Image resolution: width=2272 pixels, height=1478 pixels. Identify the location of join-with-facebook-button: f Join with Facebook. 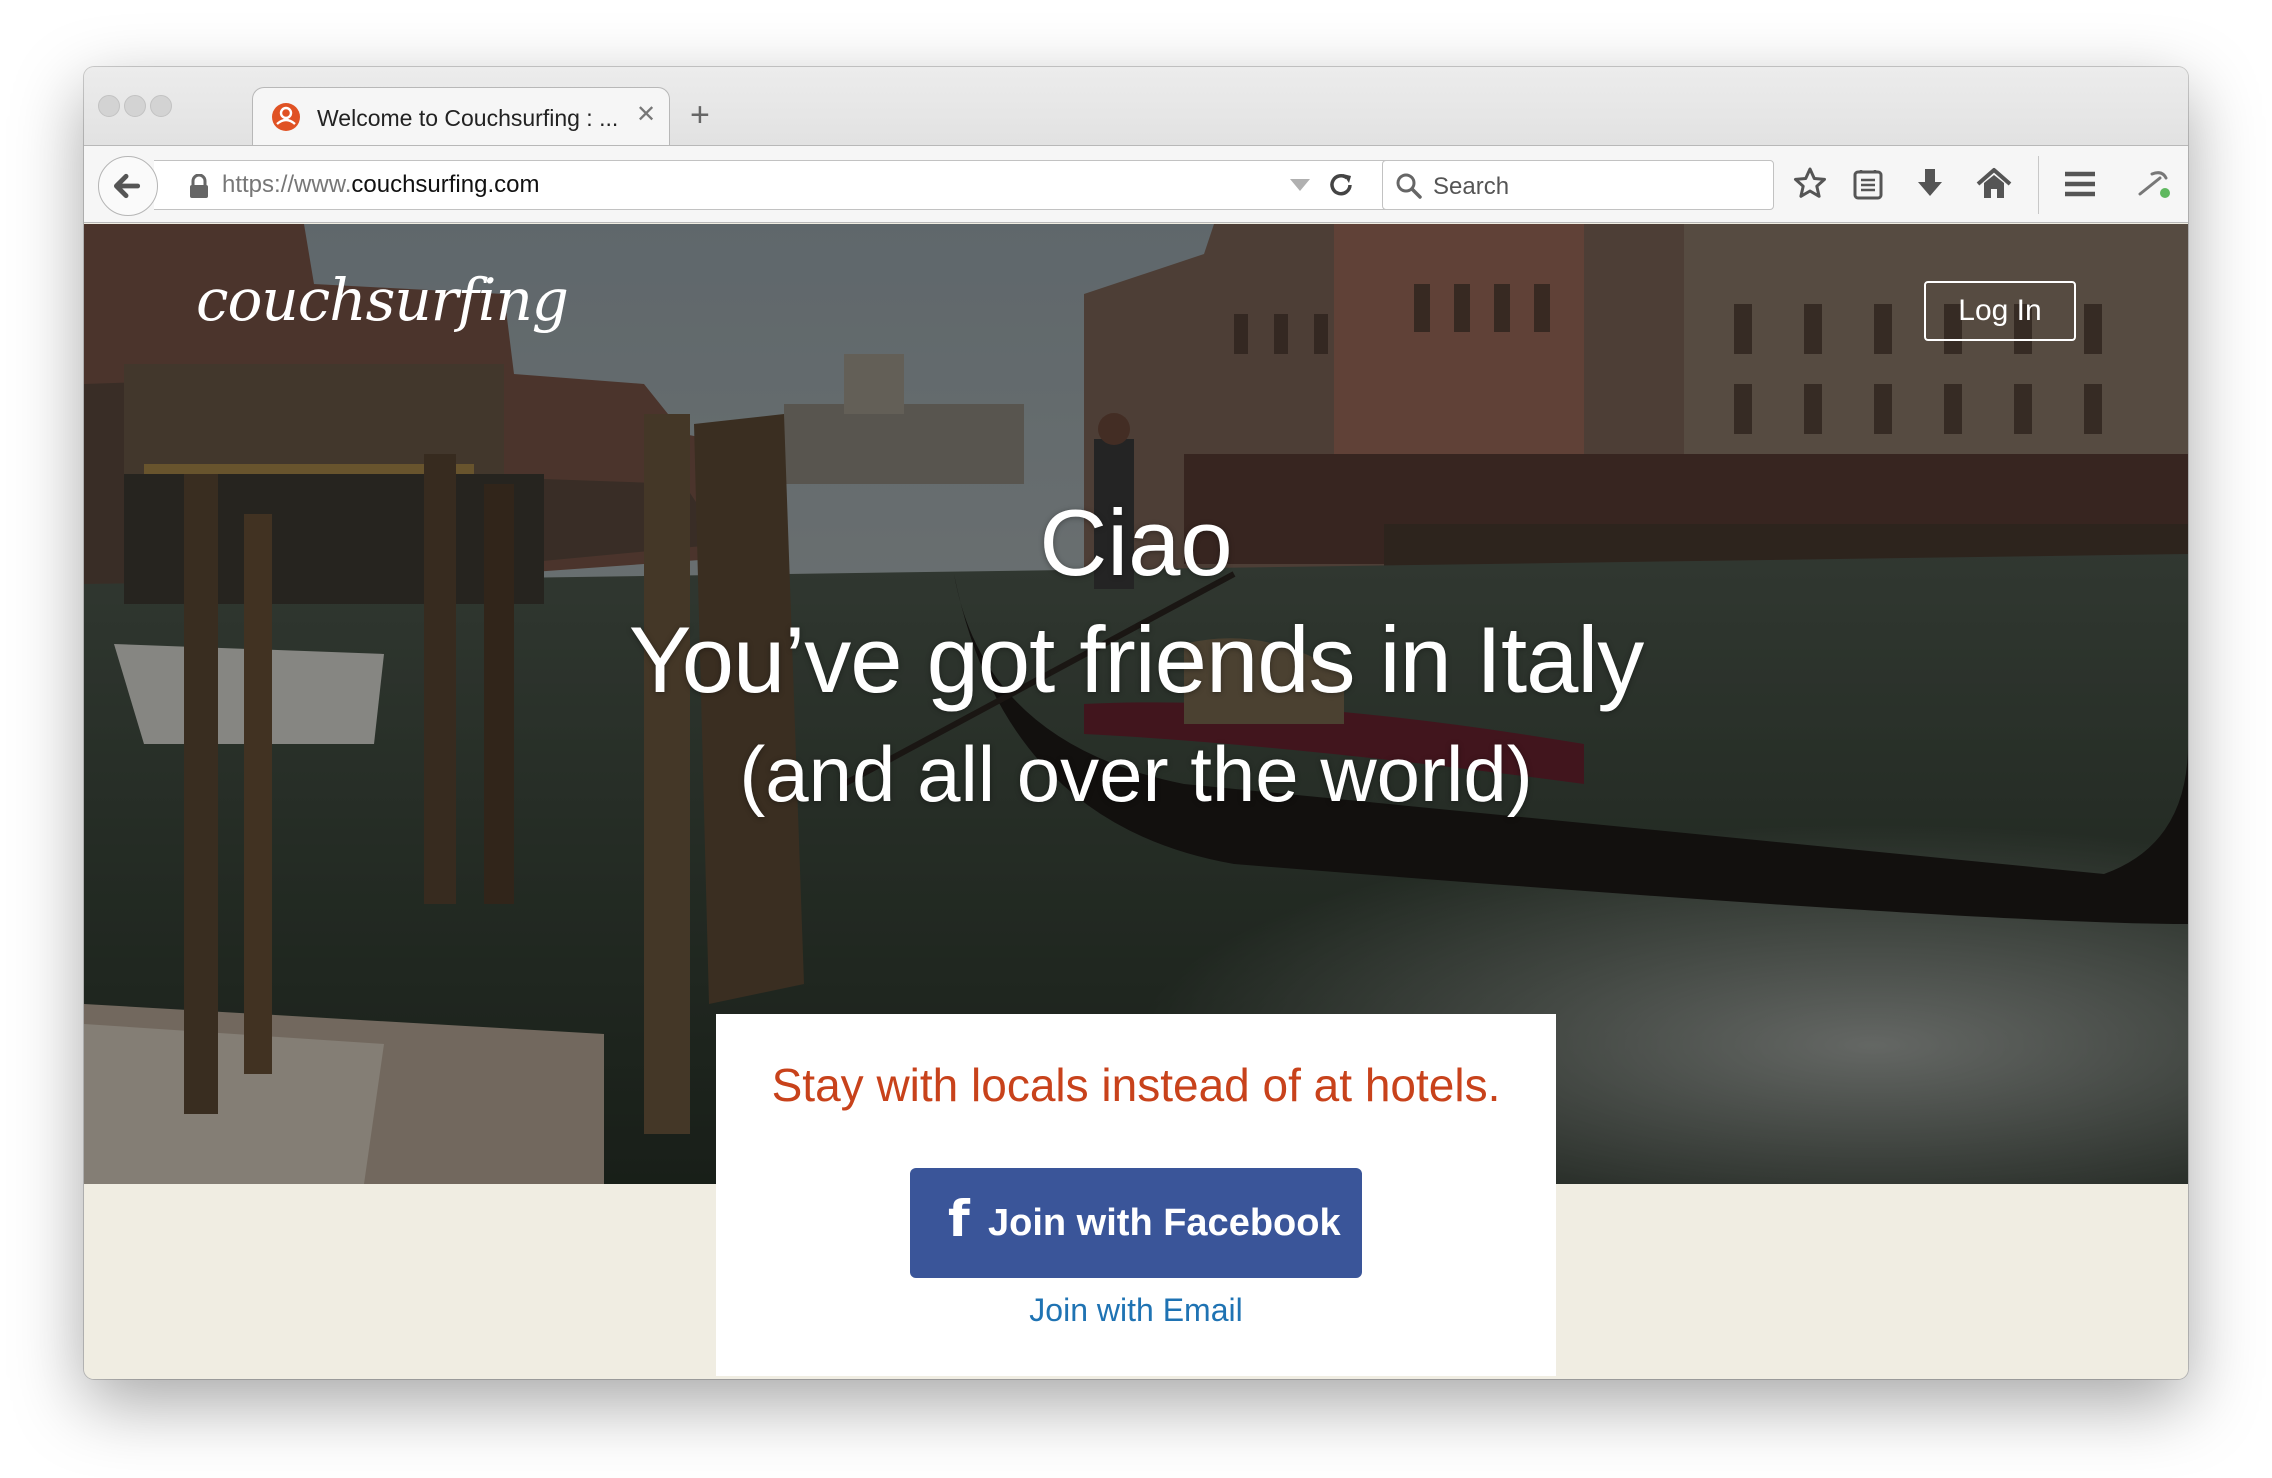
(1136, 1223).